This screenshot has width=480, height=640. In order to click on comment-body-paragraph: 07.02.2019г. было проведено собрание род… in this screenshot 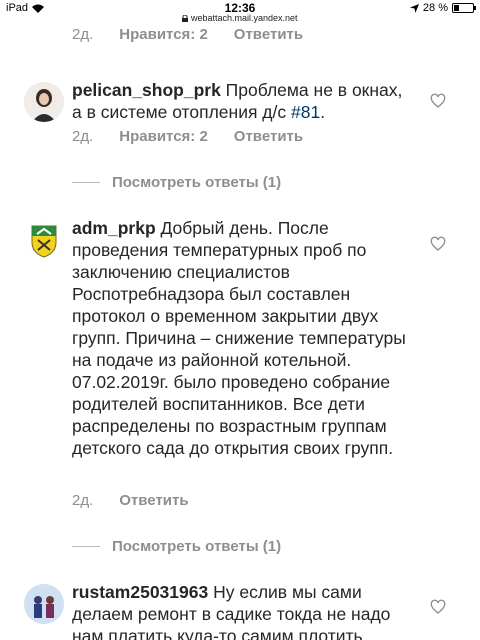, I will do `click(233, 415)`.